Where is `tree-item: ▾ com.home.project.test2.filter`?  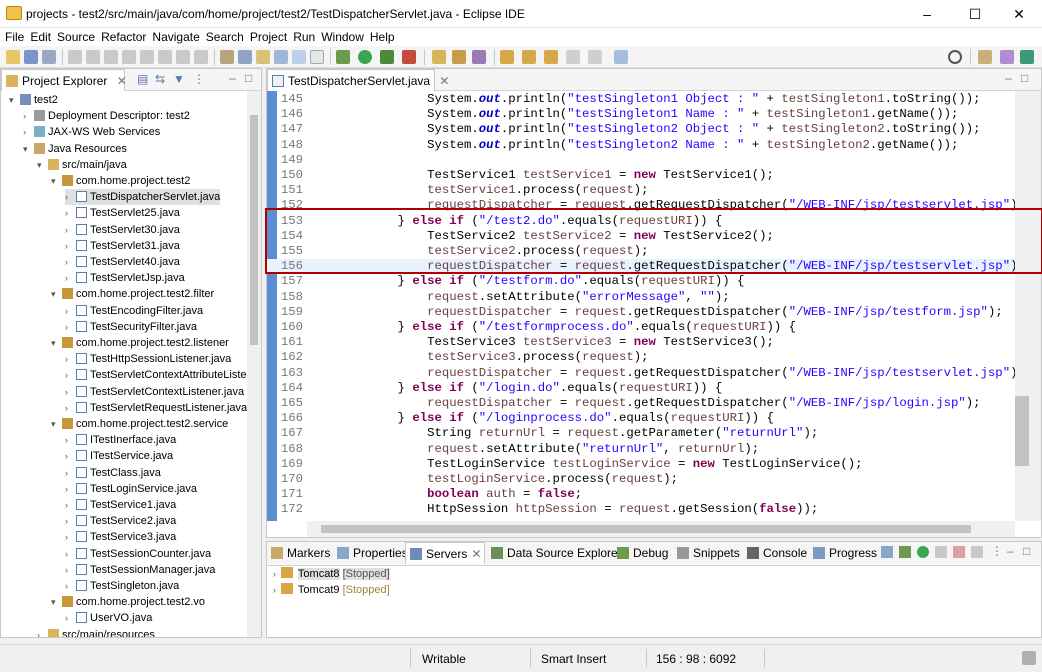 tree-item: ▾ com.home.project.test2.filter is located at coordinates (132, 294).